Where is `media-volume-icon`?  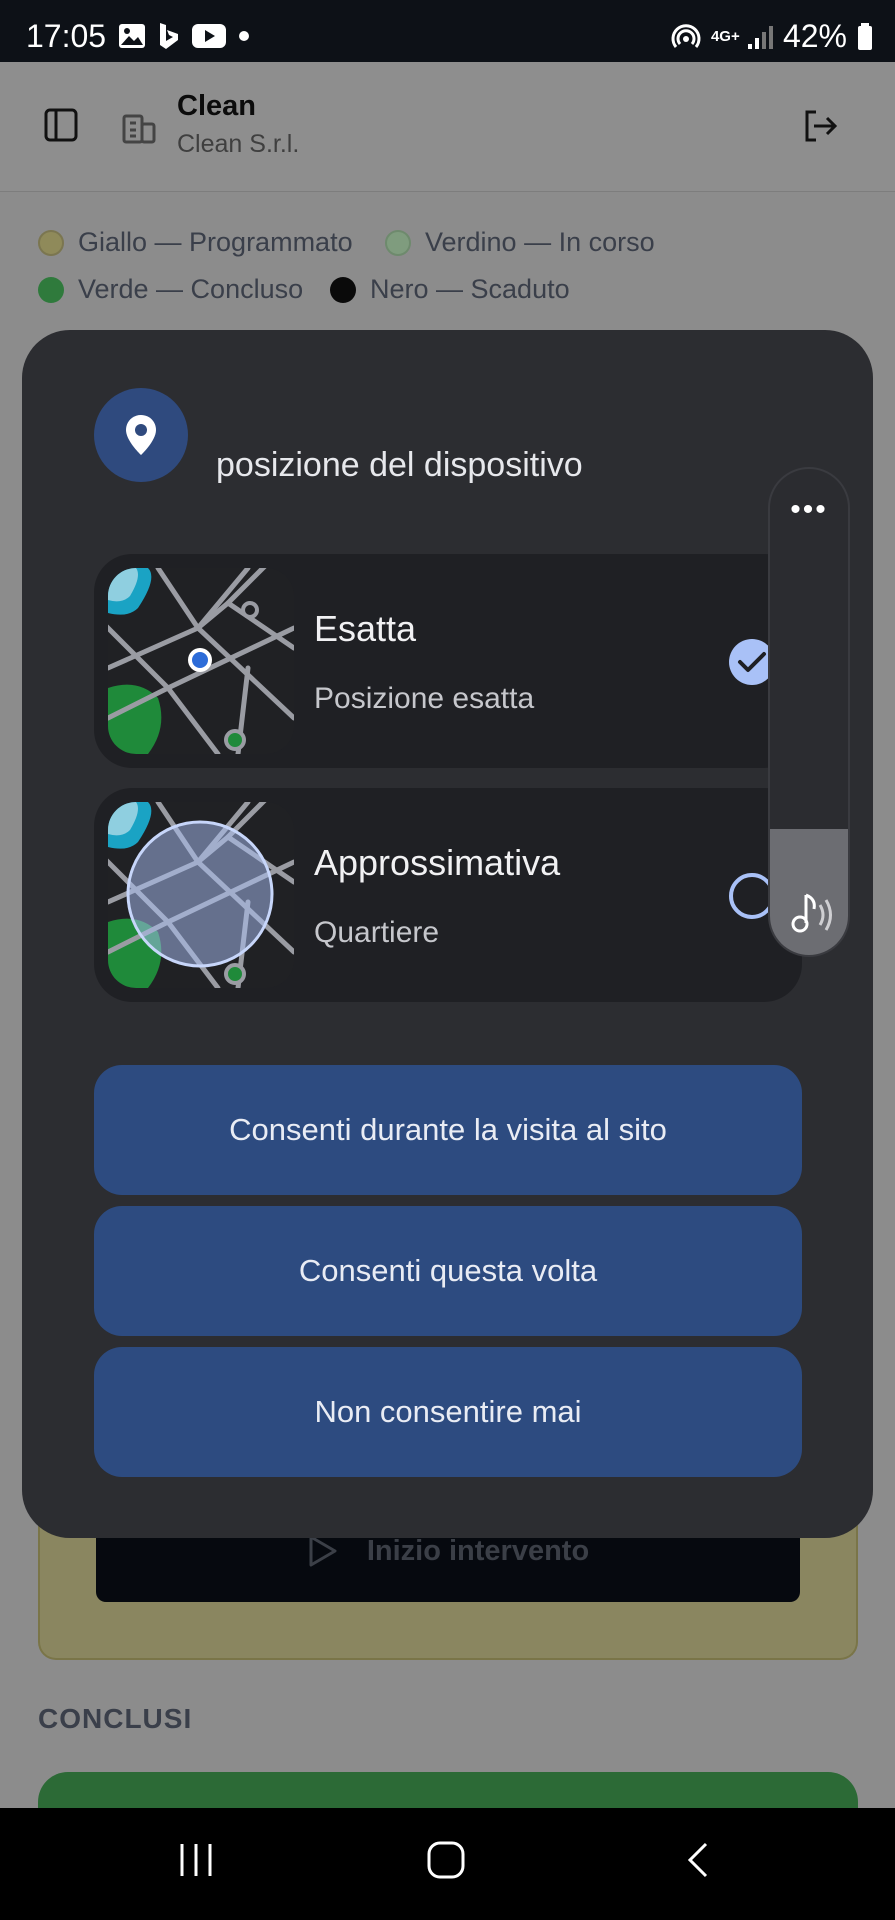 media-volume-icon is located at coordinates (811, 913).